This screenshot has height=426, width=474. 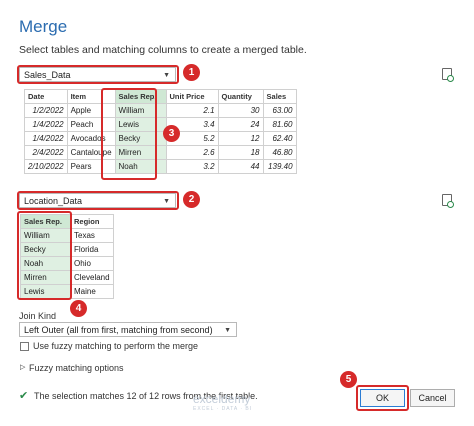 What do you see at coordinates (191, 72) in the screenshot?
I see `step-badge-1: 1` at bounding box center [191, 72].